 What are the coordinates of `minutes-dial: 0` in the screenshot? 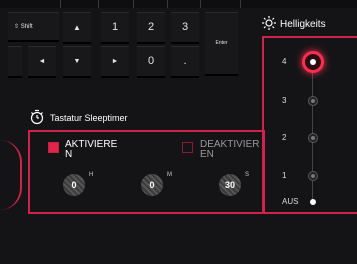 It's located at (152, 185).